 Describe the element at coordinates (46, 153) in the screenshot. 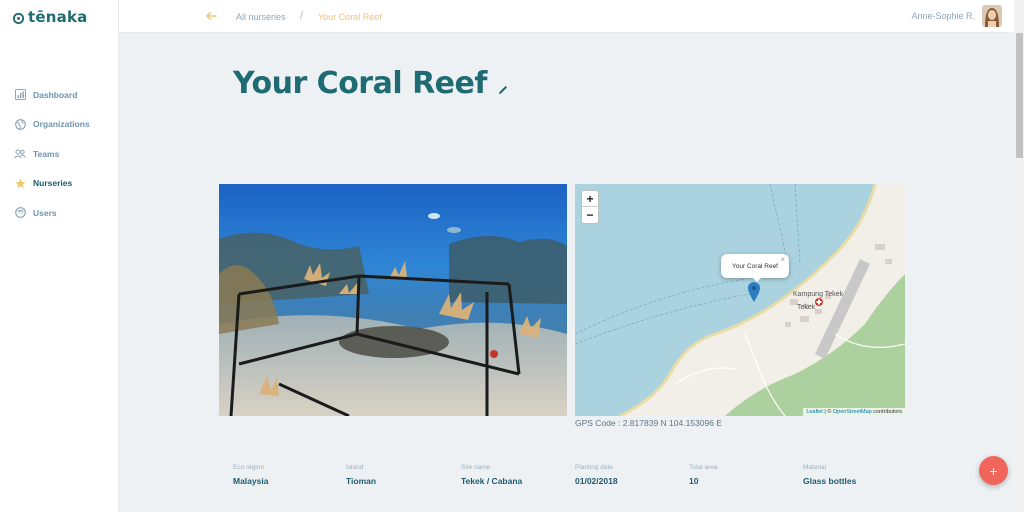

I see `sidebar-item-label: Teams` at that location.